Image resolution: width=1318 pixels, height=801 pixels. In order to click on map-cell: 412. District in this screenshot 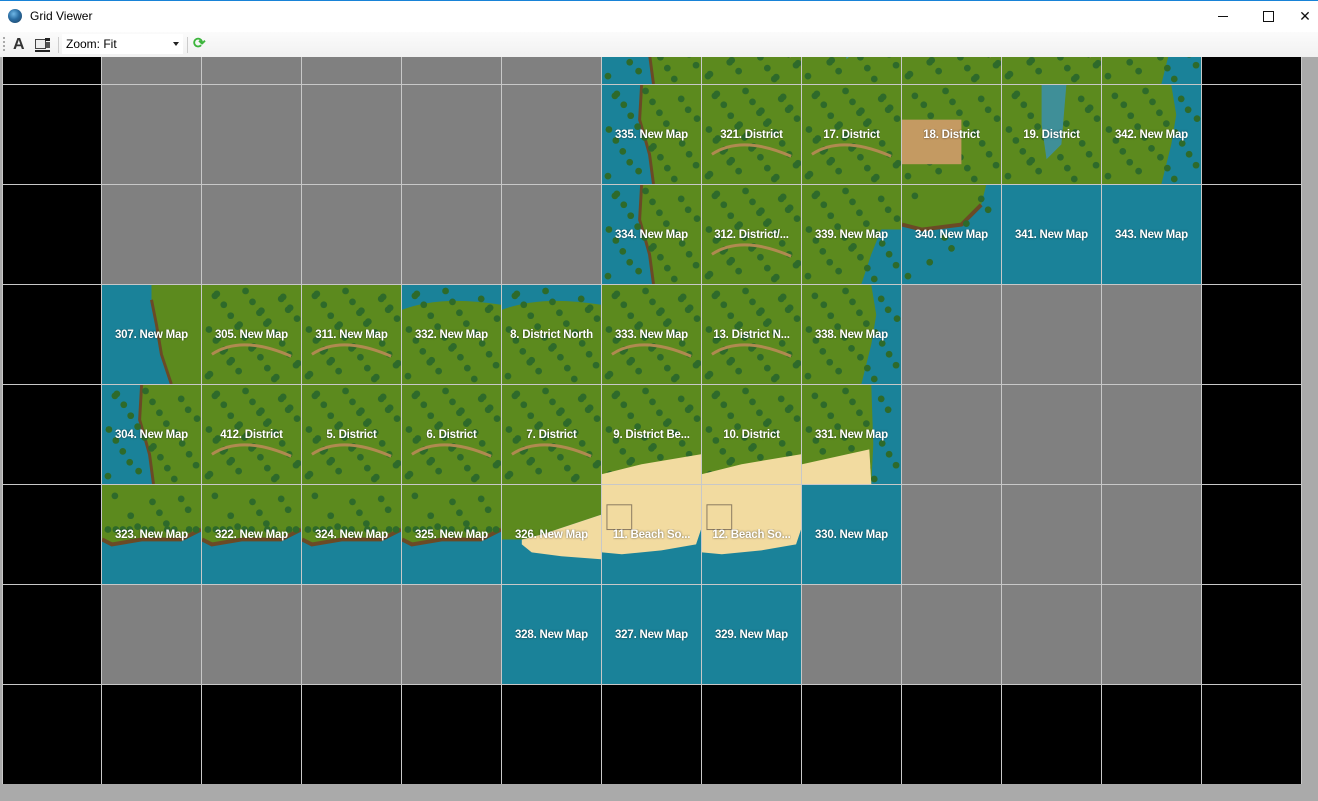, I will do `click(252, 435)`.